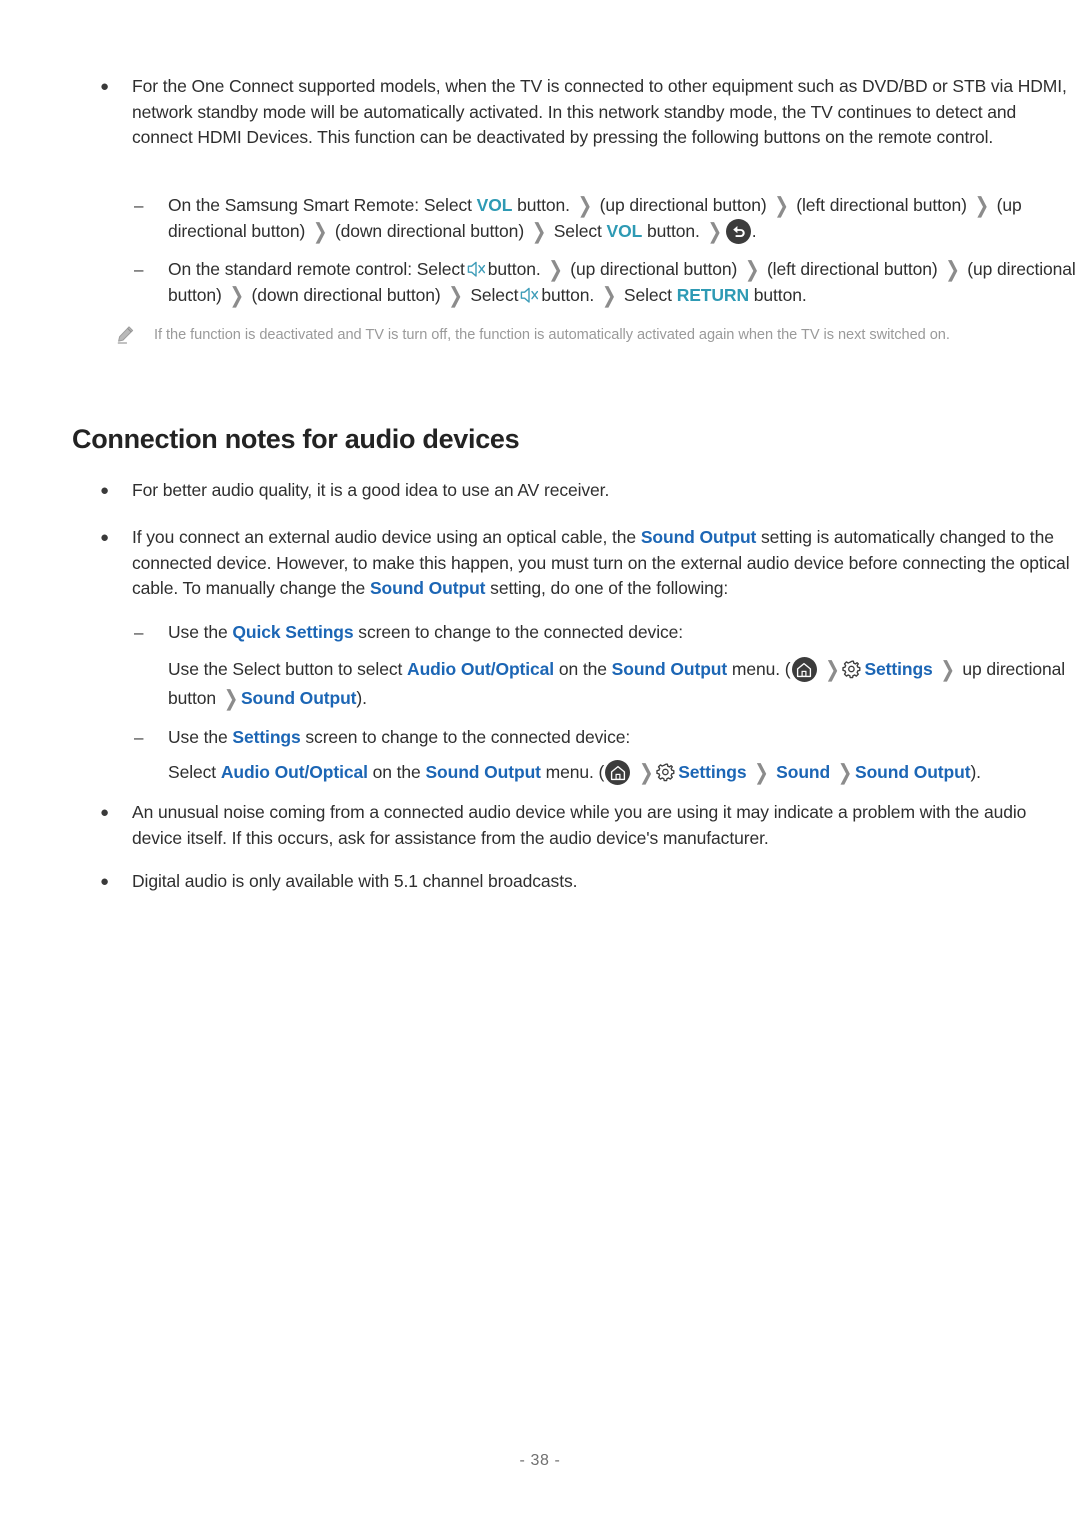 The image size is (1080, 1527). Describe the element at coordinates (292, 632) in the screenshot. I see `menu-link-quick-settings: Quick Settings` at that location.